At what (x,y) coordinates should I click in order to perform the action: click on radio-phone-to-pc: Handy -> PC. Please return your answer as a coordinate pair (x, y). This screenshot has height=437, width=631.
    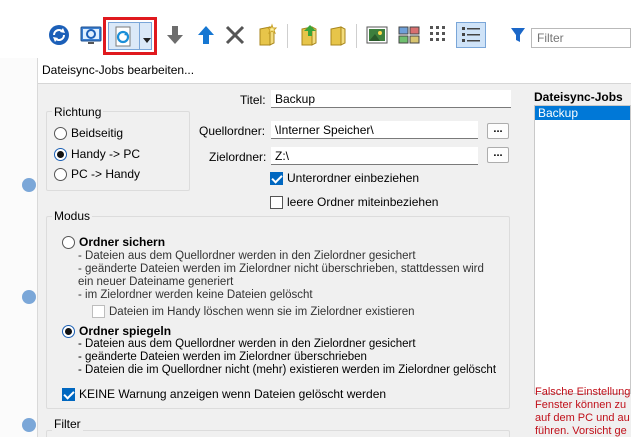
    Looking at the image, I should click on (97, 154).